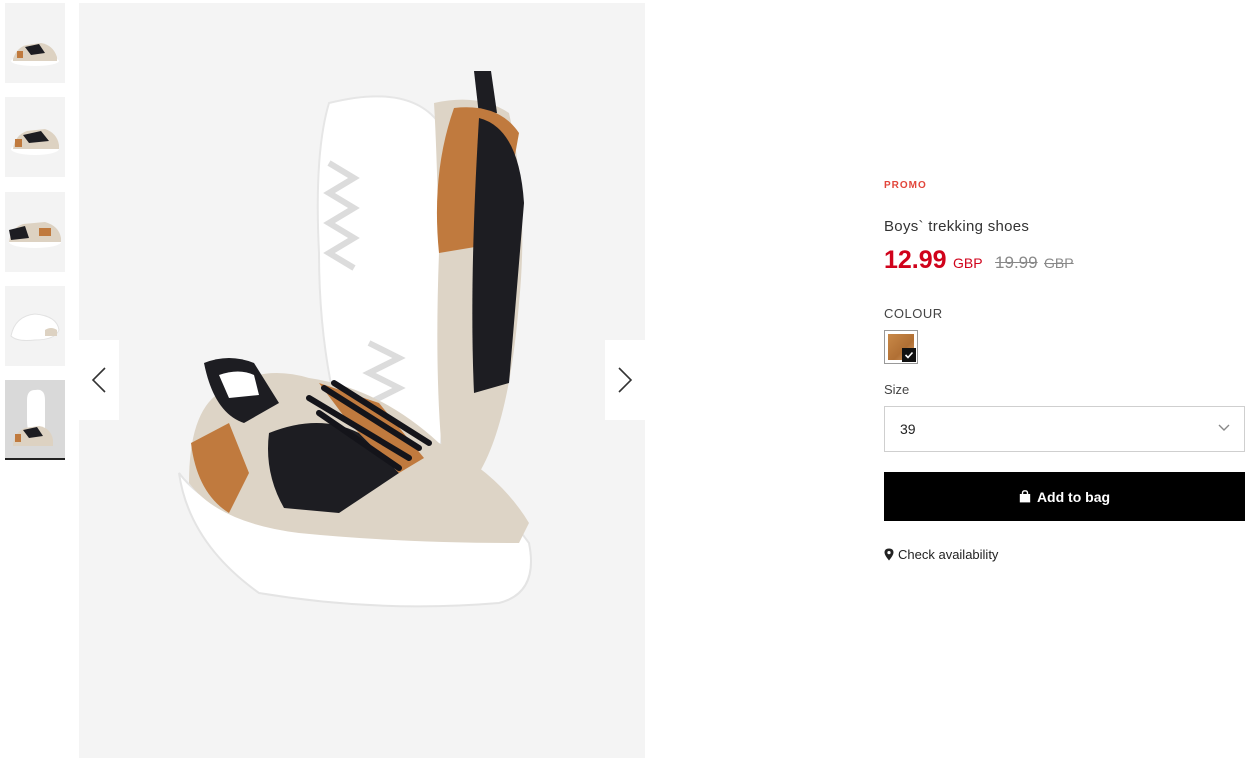 The image size is (1250, 767). I want to click on size-label: Size, so click(897, 389).